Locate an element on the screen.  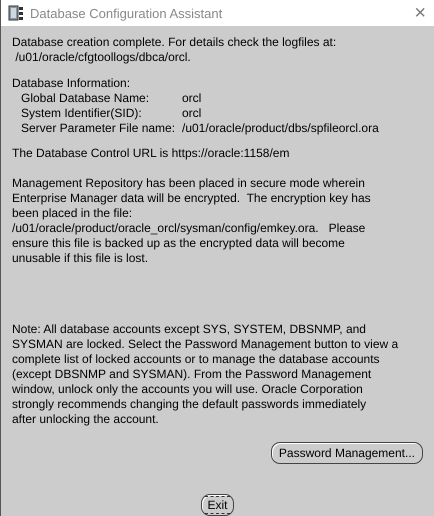
database-icon is located at coordinates (16, 13).